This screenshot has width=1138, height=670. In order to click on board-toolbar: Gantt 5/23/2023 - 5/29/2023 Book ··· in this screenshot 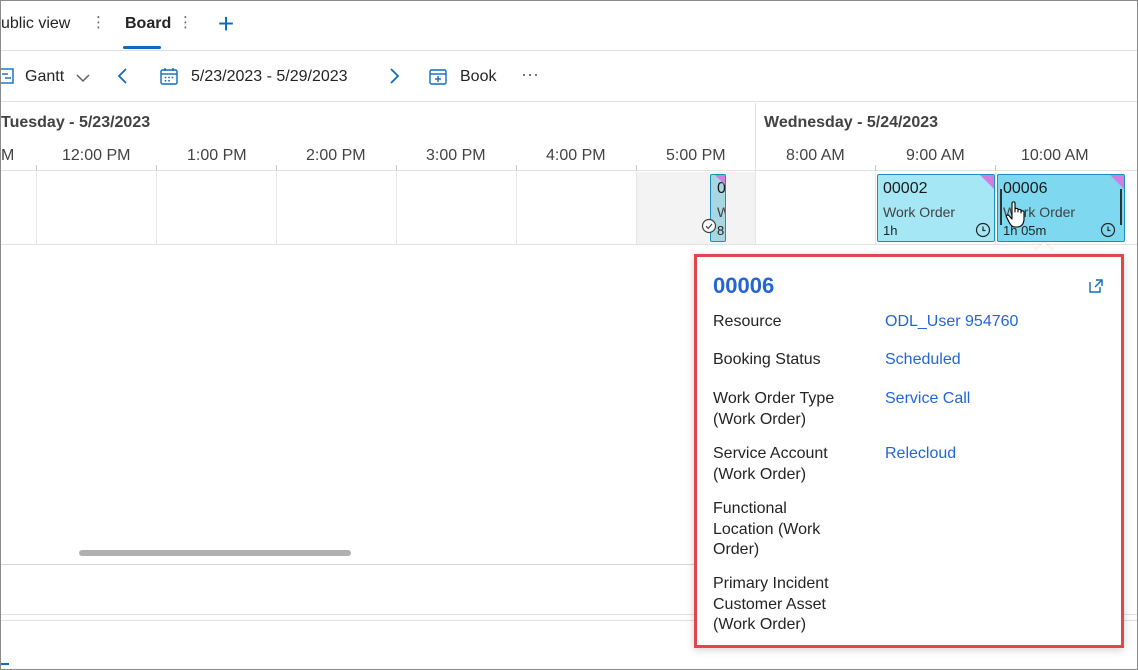, I will do `click(569, 77)`.